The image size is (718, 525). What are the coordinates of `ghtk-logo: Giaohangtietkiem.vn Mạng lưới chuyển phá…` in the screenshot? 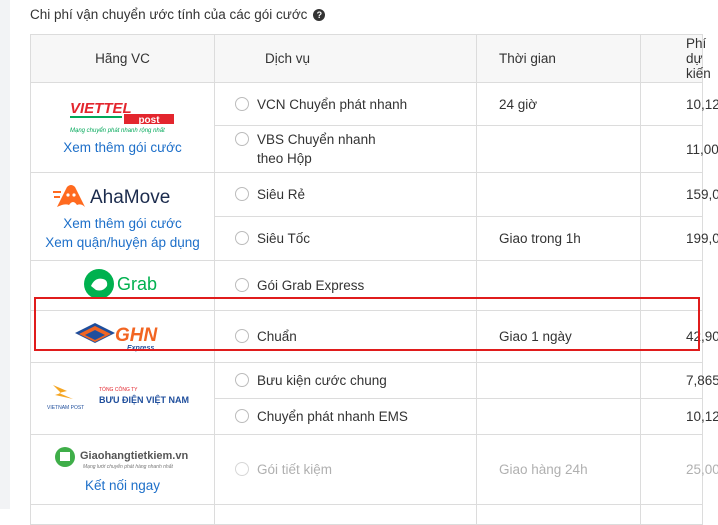 It's located at (123, 459).